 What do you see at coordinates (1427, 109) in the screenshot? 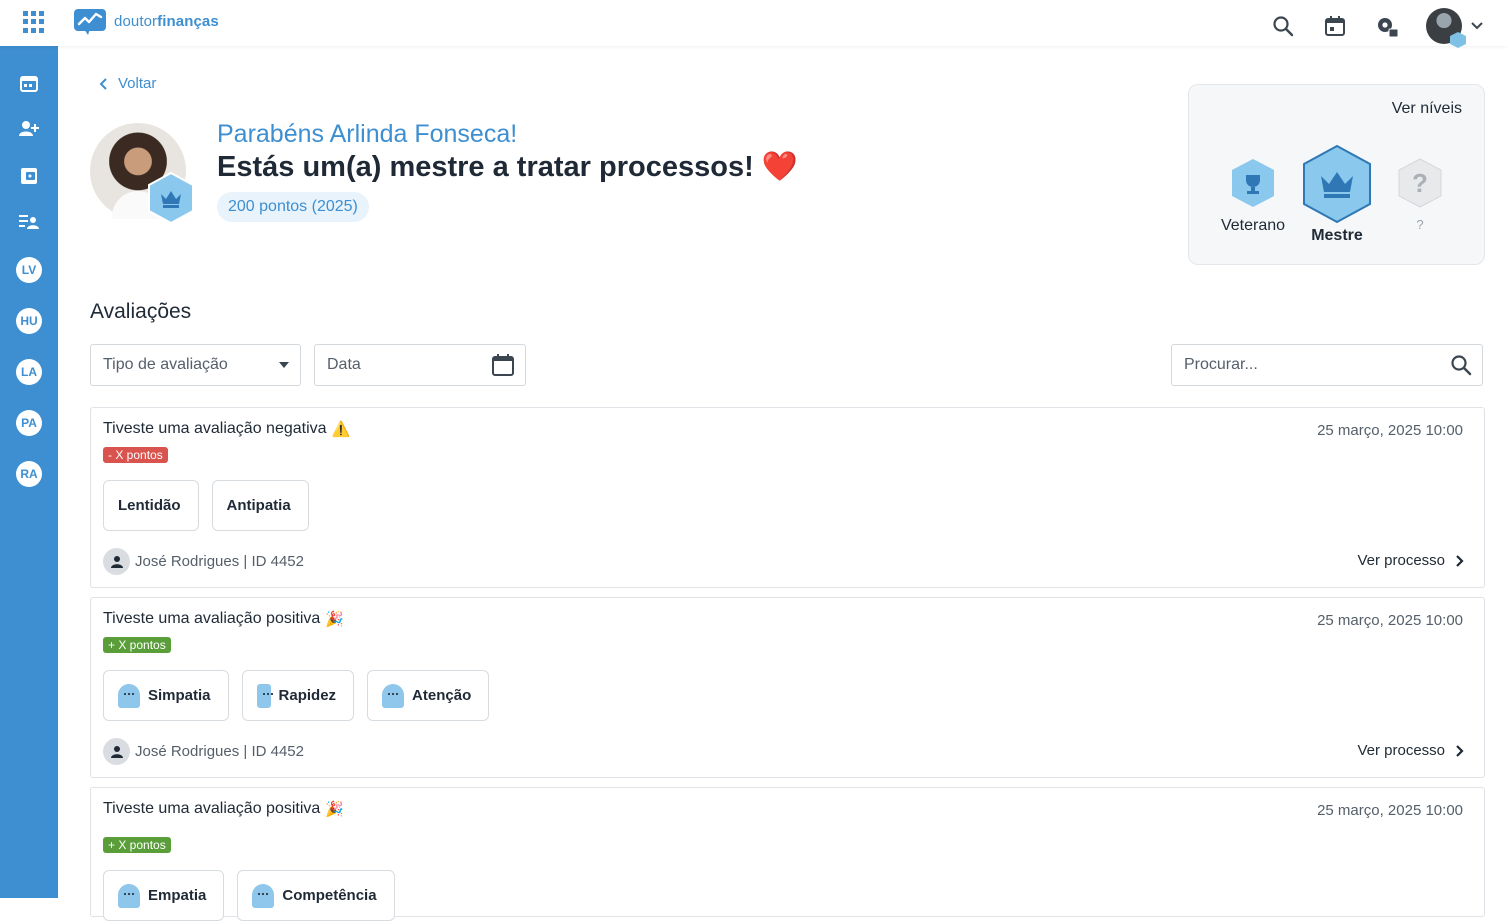
I see `view-levels-link: Ver níveis` at bounding box center [1427, 109].